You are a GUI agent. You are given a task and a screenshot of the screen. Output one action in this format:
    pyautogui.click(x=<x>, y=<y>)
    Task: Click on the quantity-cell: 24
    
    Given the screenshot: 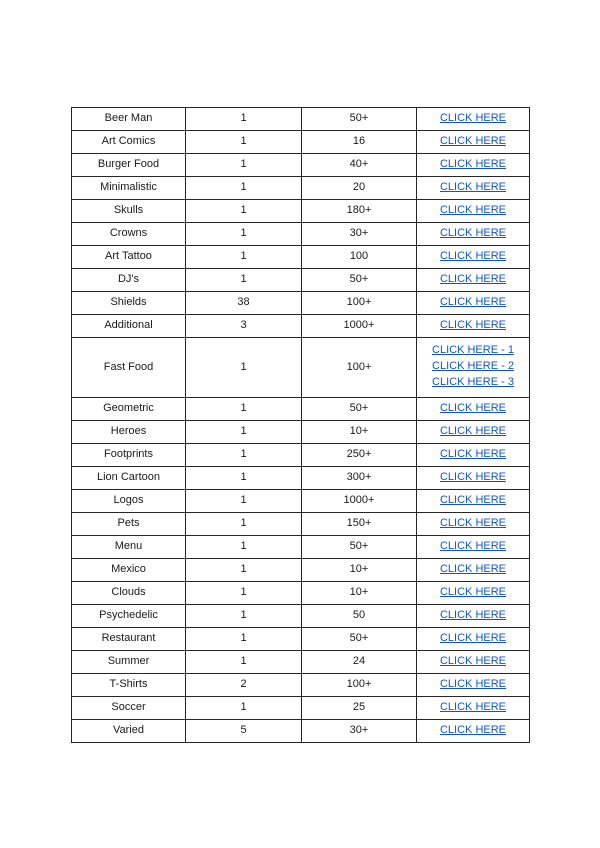 What is the action you would take?
    pyautogui.click(x=359, y=661)
    